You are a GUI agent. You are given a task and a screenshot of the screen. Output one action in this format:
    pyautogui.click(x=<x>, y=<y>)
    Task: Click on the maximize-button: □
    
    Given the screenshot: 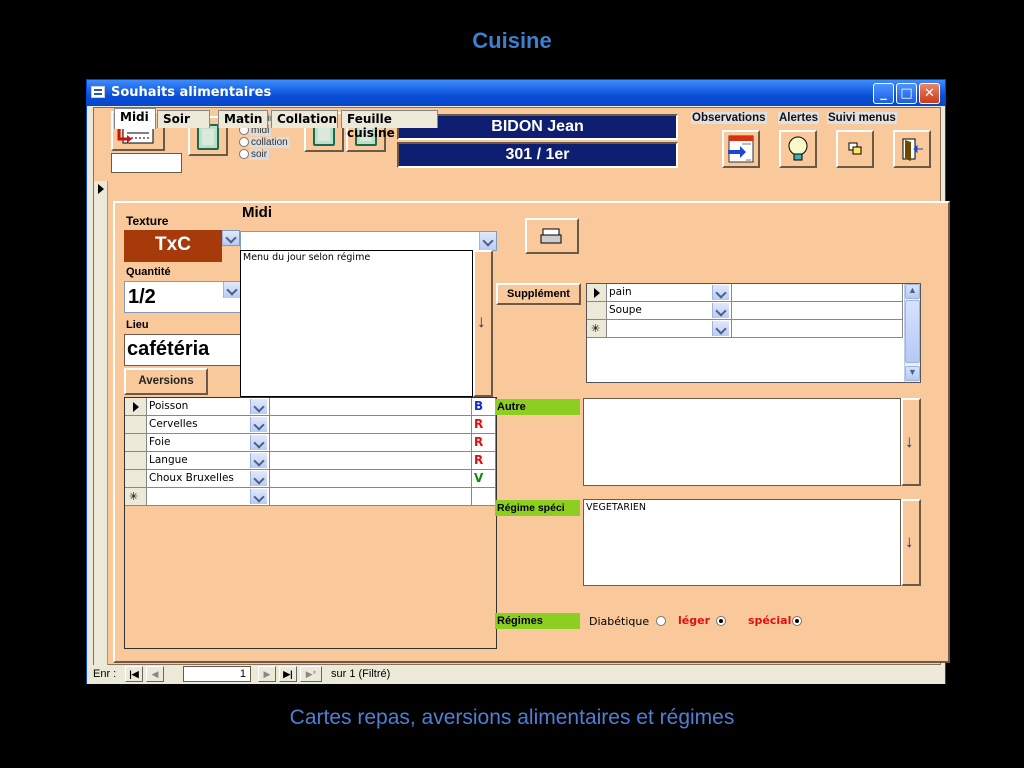 What is the action you would take?
    pyautogui.click(x=906, y=93)
    